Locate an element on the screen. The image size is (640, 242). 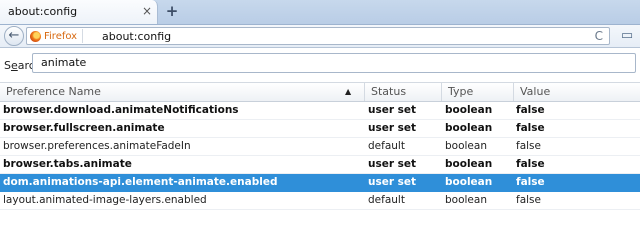
sort-ascending-icon: ▲ is located at coordinates (348, 91).